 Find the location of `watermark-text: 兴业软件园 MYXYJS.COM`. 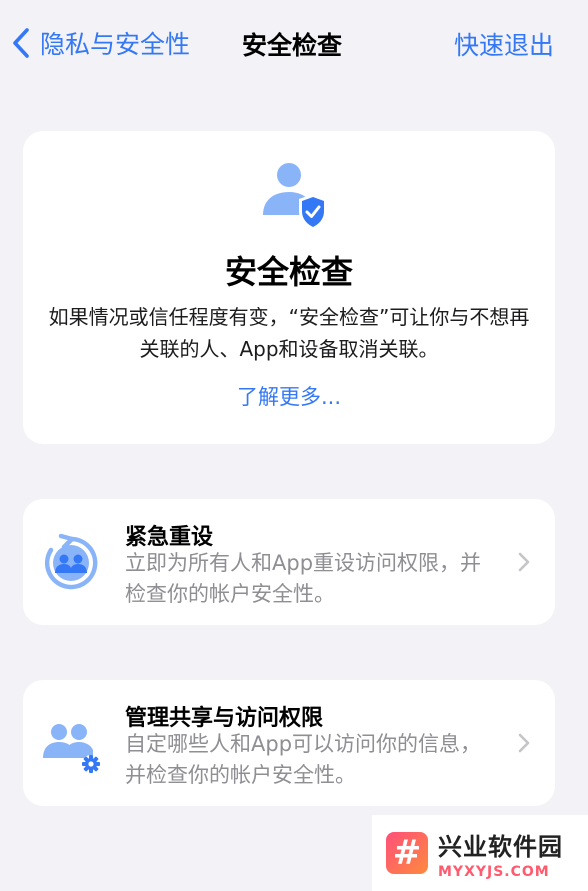

watermark-text: 兴业软件园 MYXYJS.COM is located at coordinates (500, 853).